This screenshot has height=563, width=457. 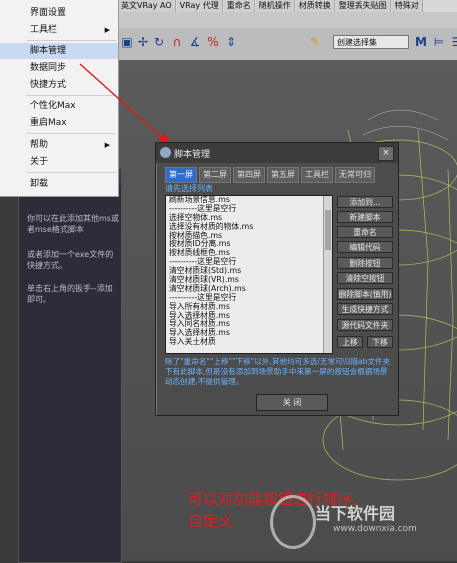 What do you see at coordinates (249, 342) in the screenshot?
I see `list-item: 导入关土材质` at bounding box center [249, 342].